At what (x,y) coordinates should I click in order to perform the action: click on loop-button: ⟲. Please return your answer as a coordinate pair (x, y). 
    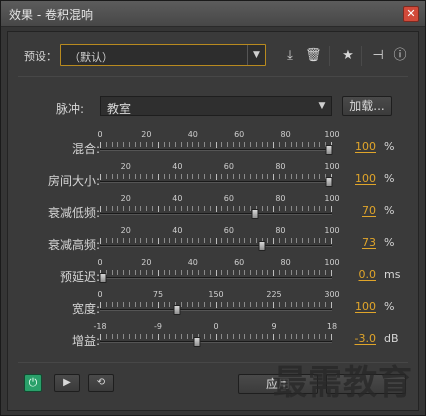
    Looking at the image, I should click on (101, 383).